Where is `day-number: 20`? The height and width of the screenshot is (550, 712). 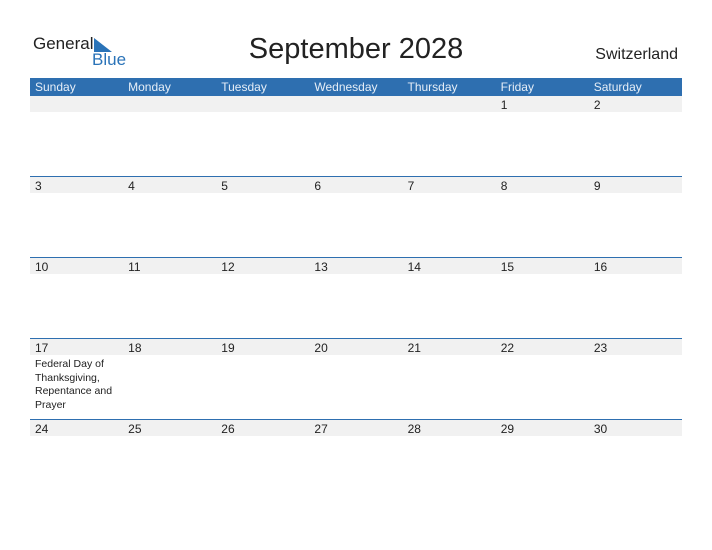
day-number: 20 is located at coordinates (321, 348).